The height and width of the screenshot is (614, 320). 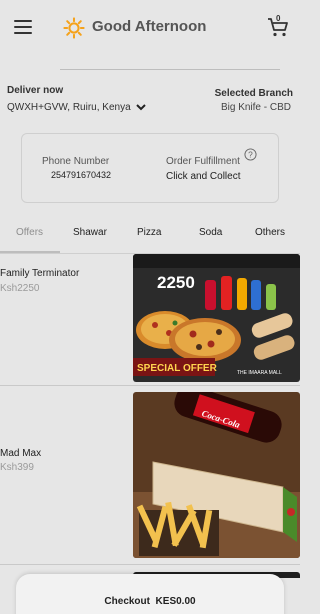 What do you see at coordinates (149, 232) in the screenshot?
I see `tab-pizza: Pizza` at bounding box center [149, 232].